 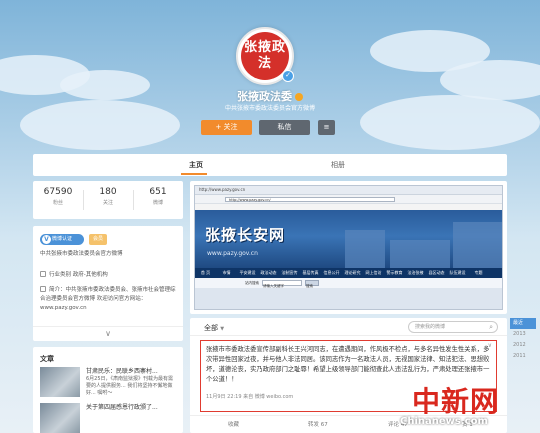 What do you see at coordinates (211, 328) in the screenshot?
I see `feed-filter-label: 全部` at bounding box center [211, 328].